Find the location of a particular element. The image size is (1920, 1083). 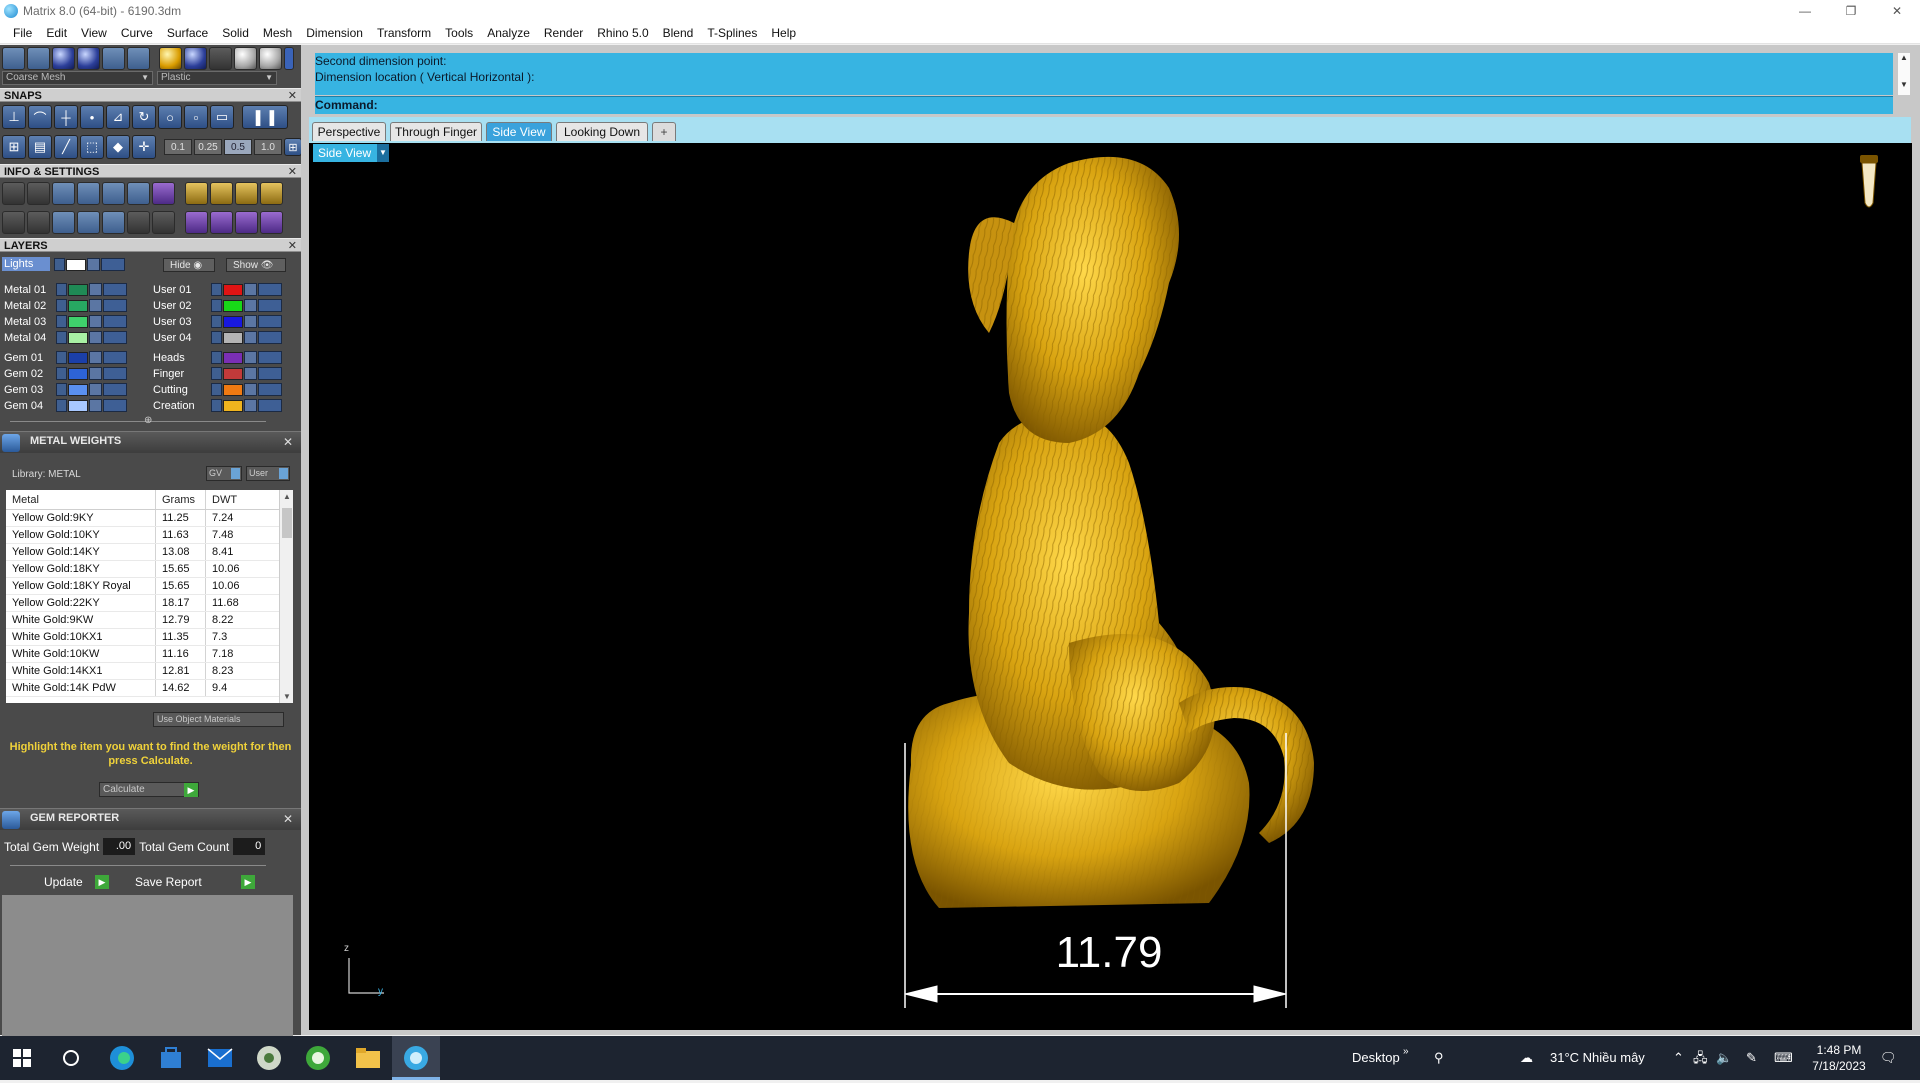

ortho-icon: ▤ is located at coordinates (40, 147).